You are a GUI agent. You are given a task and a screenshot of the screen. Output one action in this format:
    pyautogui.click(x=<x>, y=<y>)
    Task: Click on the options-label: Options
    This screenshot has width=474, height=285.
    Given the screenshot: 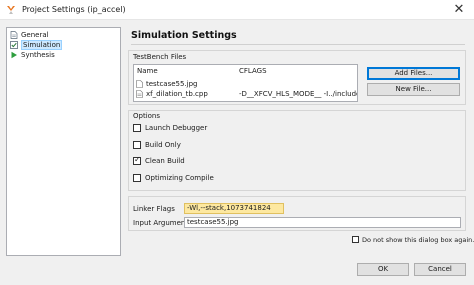 What is the action you would take?
    pyautogui.click(x=147, y=116)
    